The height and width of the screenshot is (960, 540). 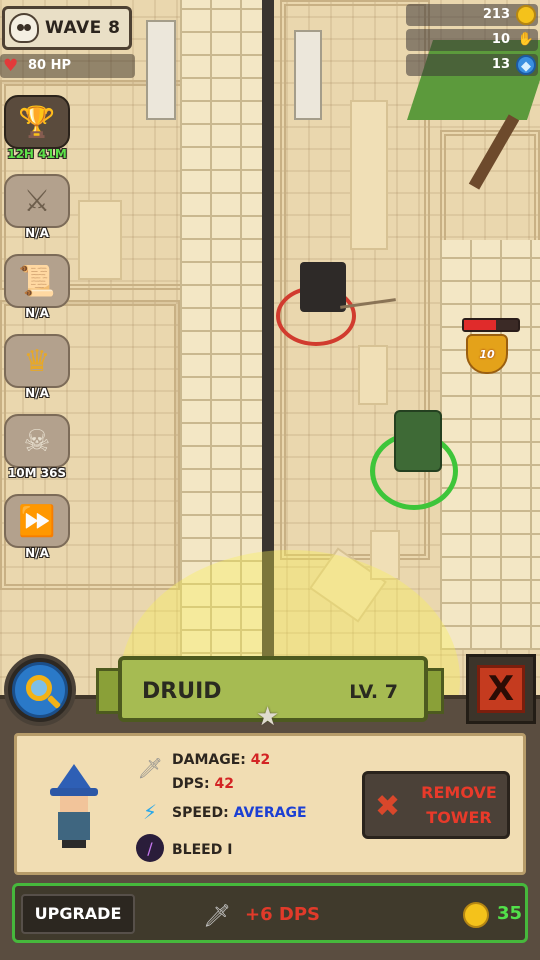 What do you see at coordinates (459, 792) in the screenshot?
I see `remove-label-line1: REMOVE` at bounding box center [459, 792].